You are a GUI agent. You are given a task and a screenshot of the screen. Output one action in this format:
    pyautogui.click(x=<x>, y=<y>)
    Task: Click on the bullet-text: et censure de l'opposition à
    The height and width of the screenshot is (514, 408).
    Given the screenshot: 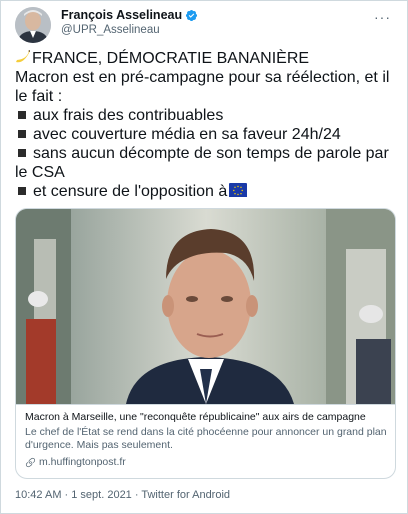 What is the action you would take?
    pyautogui.click(x=130, y=191)
    